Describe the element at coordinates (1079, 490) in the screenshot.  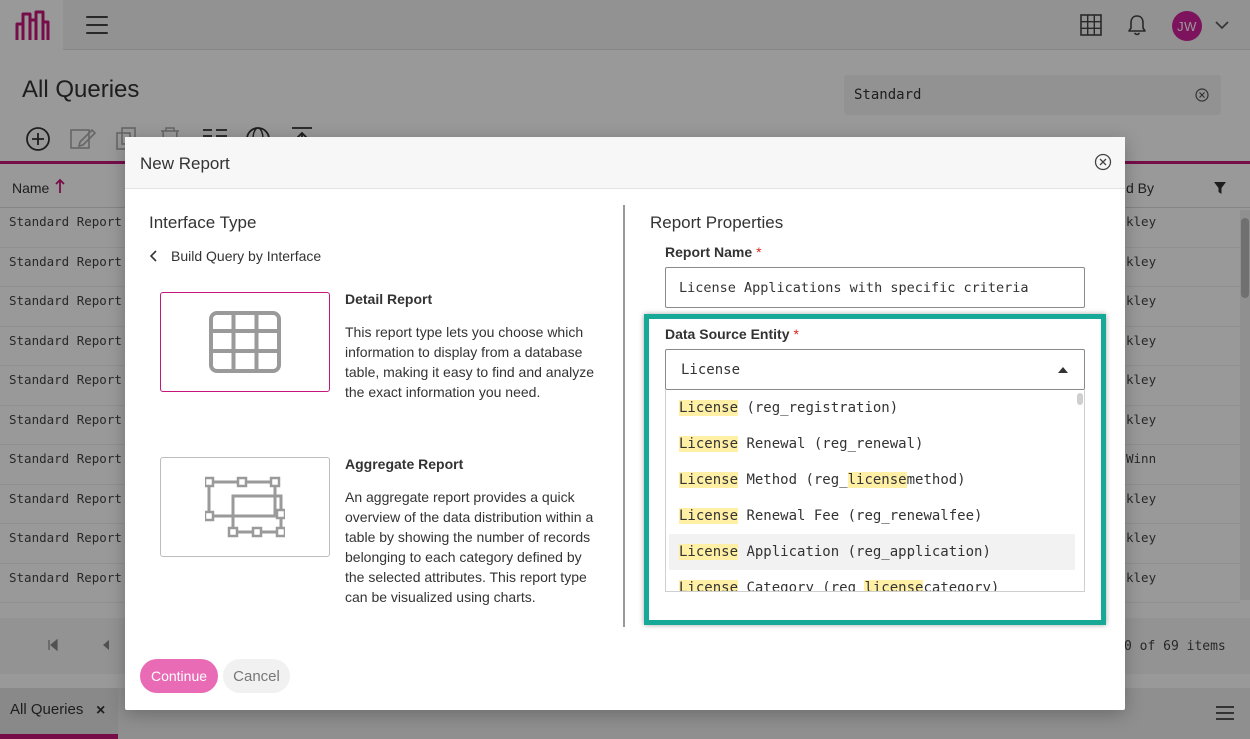
I see `dropdown-scrollbar` at that location.